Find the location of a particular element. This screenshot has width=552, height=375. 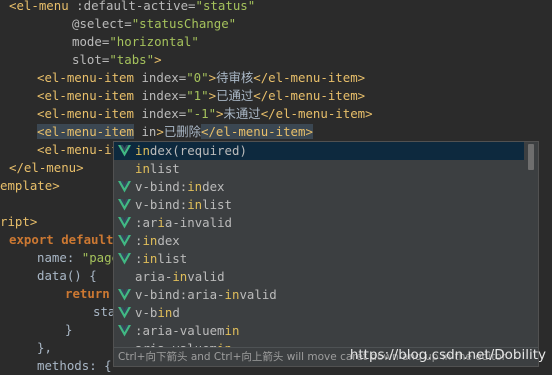

completion-item: aria-invalid is located at coordinates (319, 277).